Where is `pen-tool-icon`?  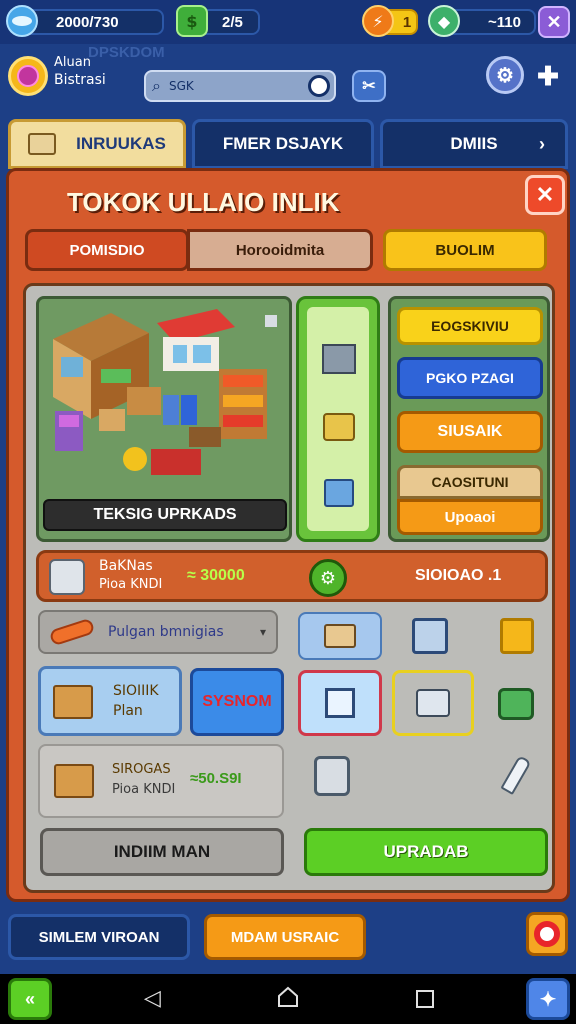 pen-tool-icon is located at coordinates (516, 775).